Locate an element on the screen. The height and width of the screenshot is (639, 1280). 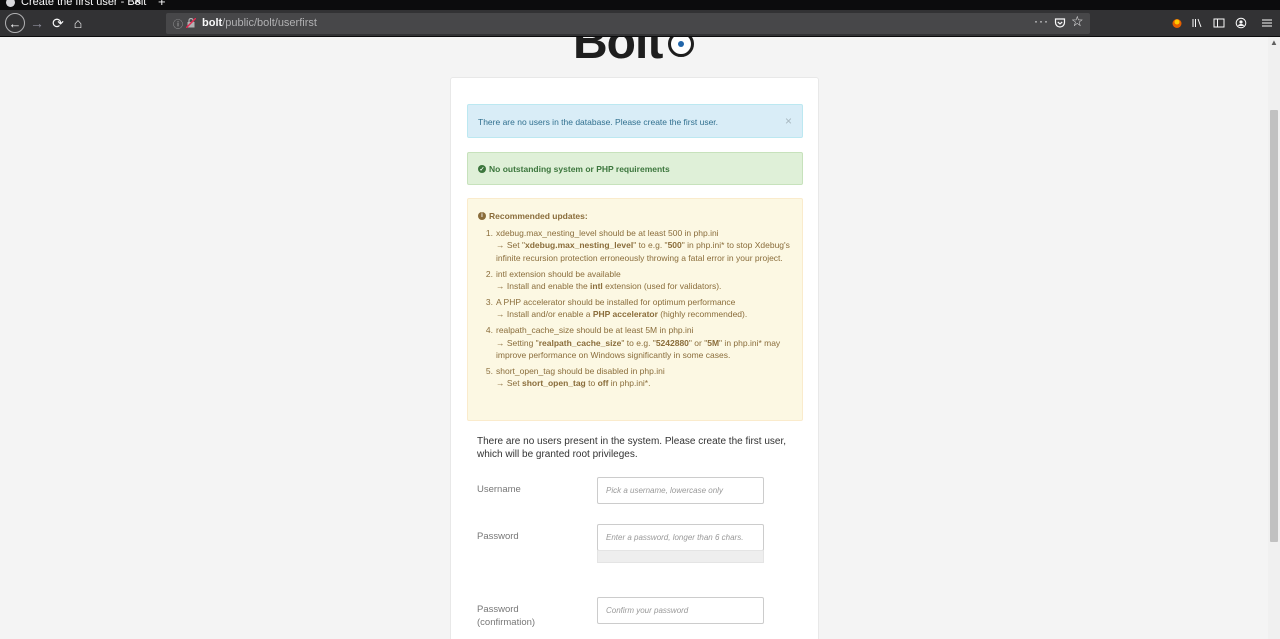
password-confirmation-input is located at coordinates (680, 610).